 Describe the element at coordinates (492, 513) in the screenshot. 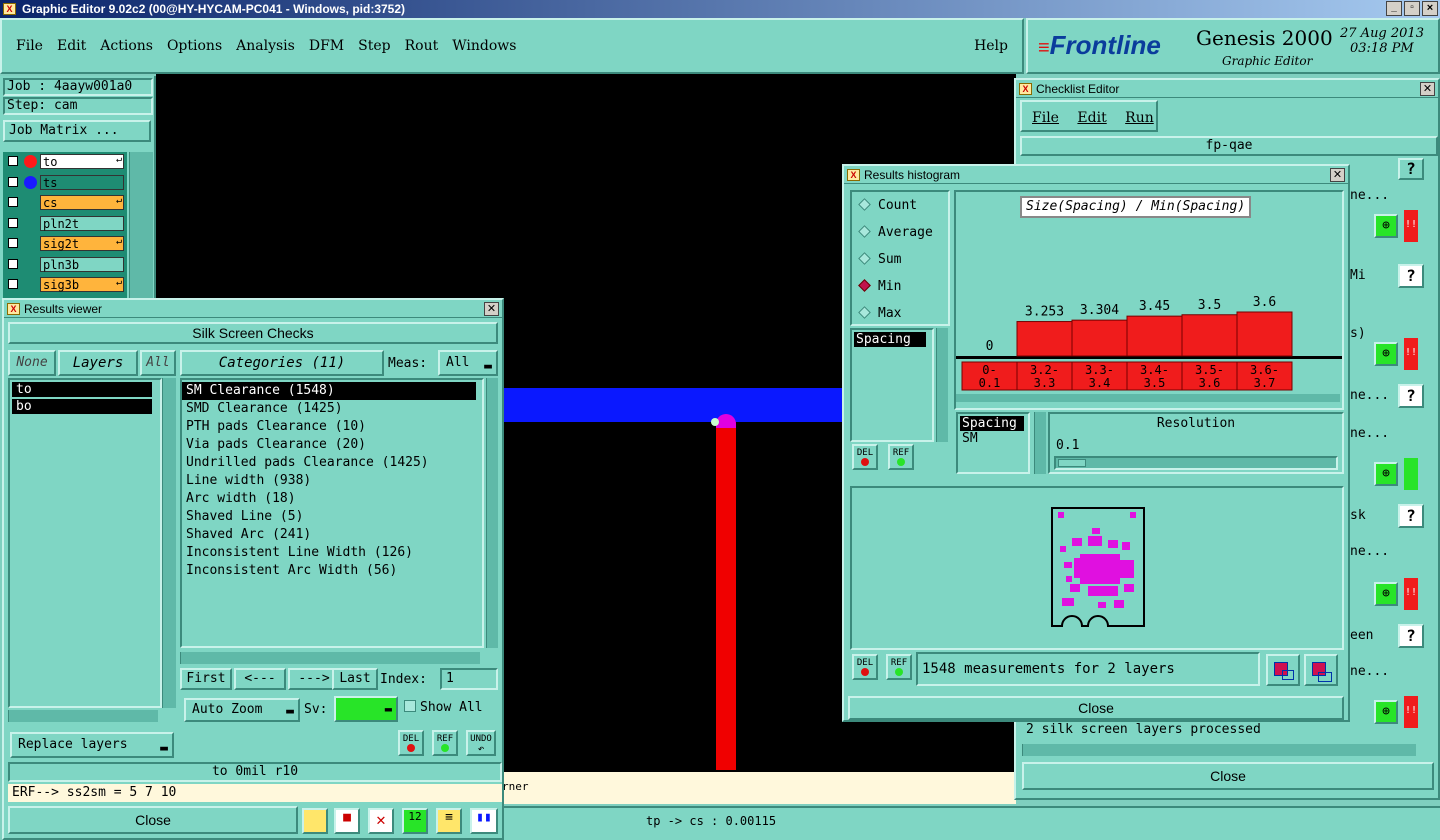

I see `categories-scrollbar` at that location.